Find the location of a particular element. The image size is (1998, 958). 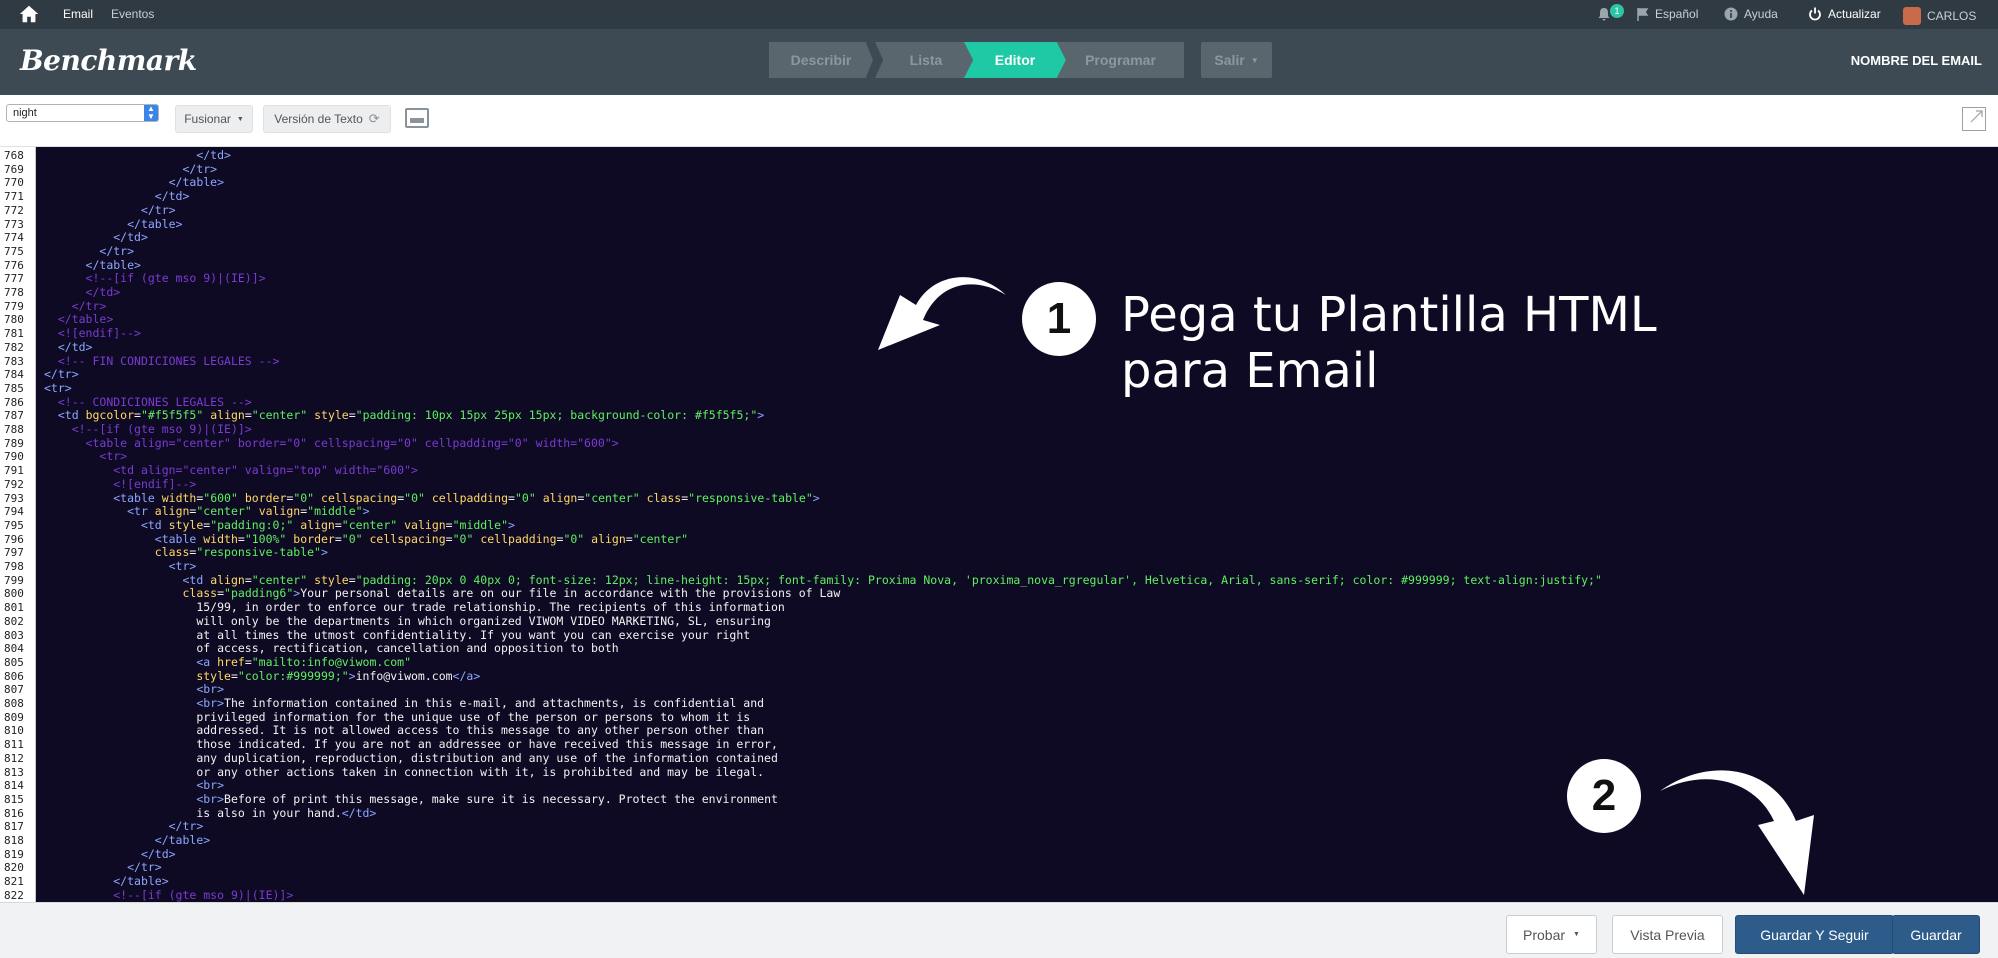

code-line: is also in your hand.</td> is located at coordinates (210, 813).